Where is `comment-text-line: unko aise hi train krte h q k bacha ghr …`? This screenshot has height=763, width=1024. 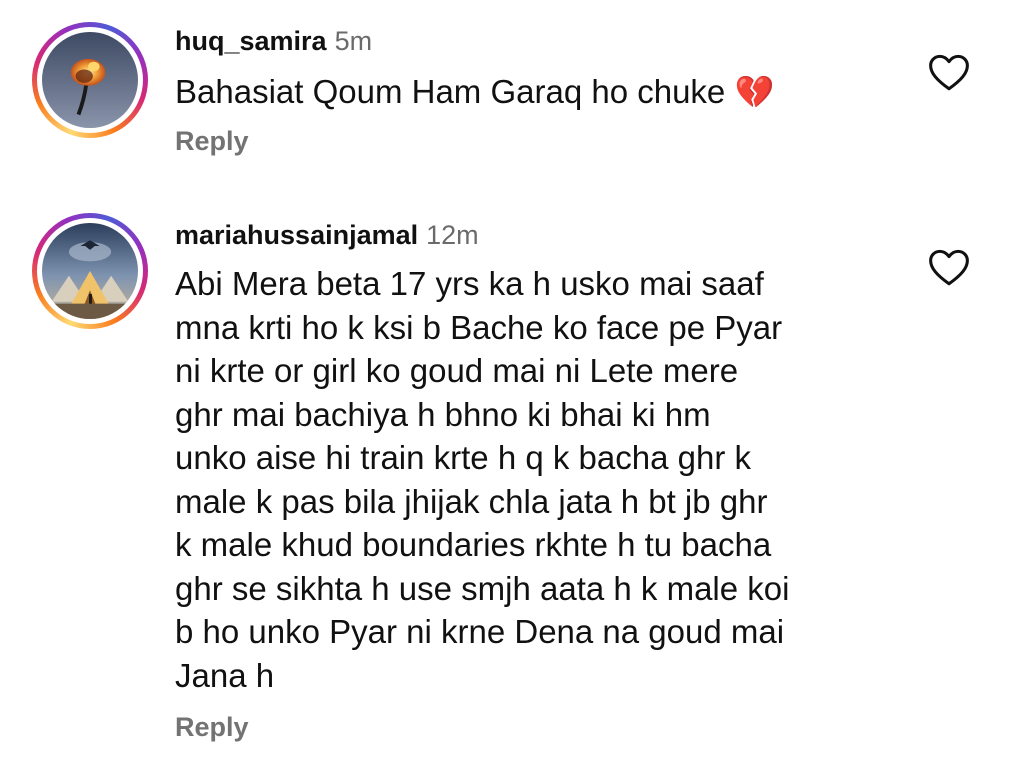 comment-text-line: unko aise hi train krte h q k bacha ghr … is located at coordinates (463, 457).